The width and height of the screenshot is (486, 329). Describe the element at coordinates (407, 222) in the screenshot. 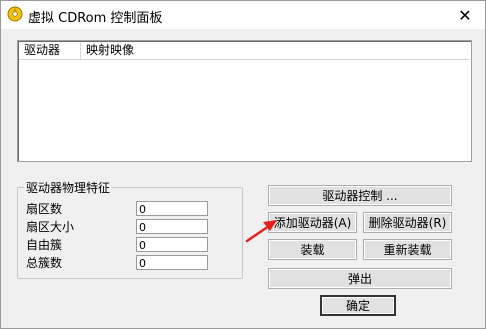

I see `remove-drive-button: 删除驱动器(R)` at that location.